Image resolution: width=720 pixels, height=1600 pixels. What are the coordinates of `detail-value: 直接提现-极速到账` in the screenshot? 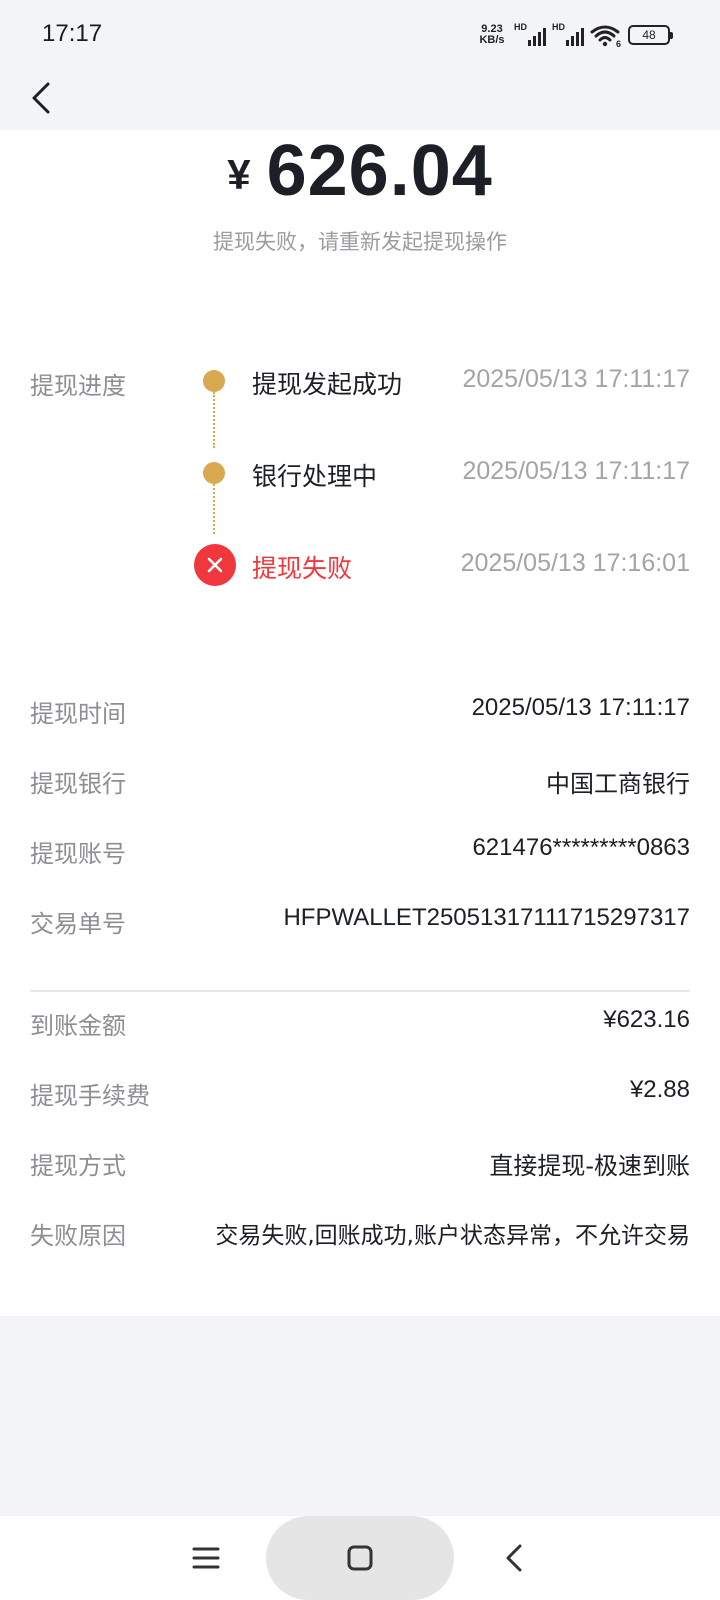 It's located at (589, 1166).